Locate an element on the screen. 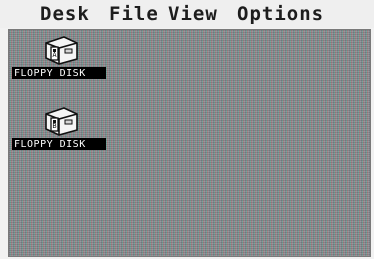 This screenshot has height=259, width=374. menu-options: Options is located at coordinates (280, 14).